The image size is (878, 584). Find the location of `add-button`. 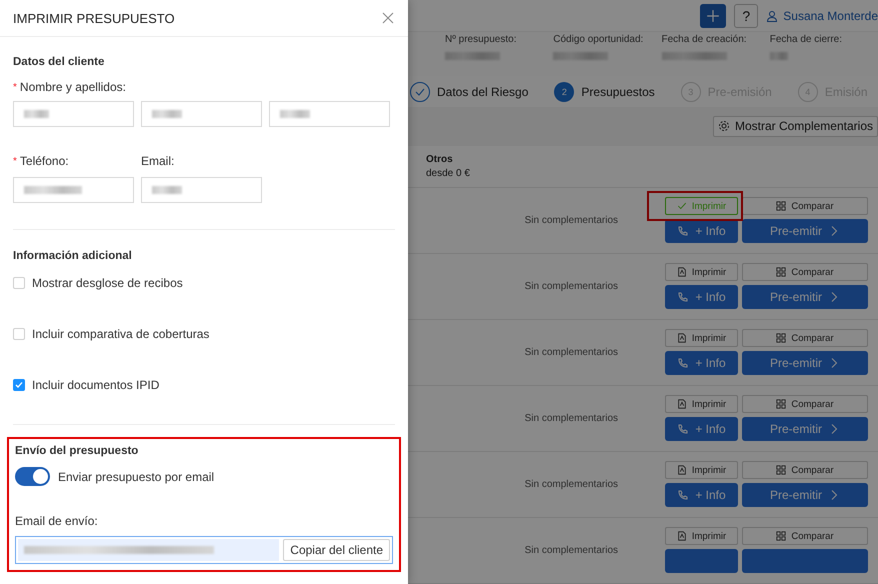

add-button is located at coordinates (713, 16).